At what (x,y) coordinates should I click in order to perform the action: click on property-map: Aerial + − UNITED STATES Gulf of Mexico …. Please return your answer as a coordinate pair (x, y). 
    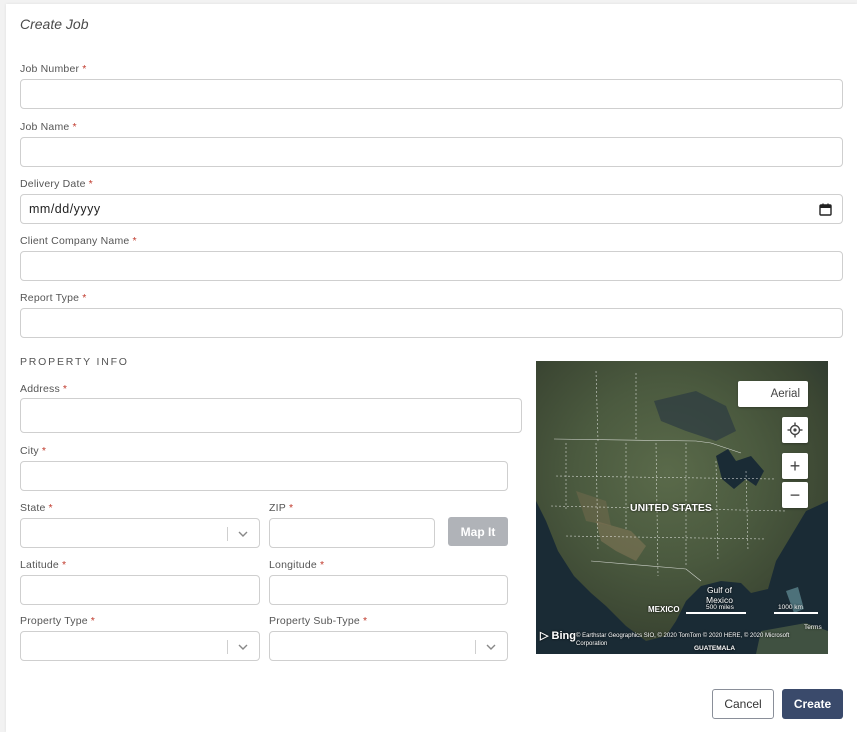
    Looking at the image, I should click on (682, 507).